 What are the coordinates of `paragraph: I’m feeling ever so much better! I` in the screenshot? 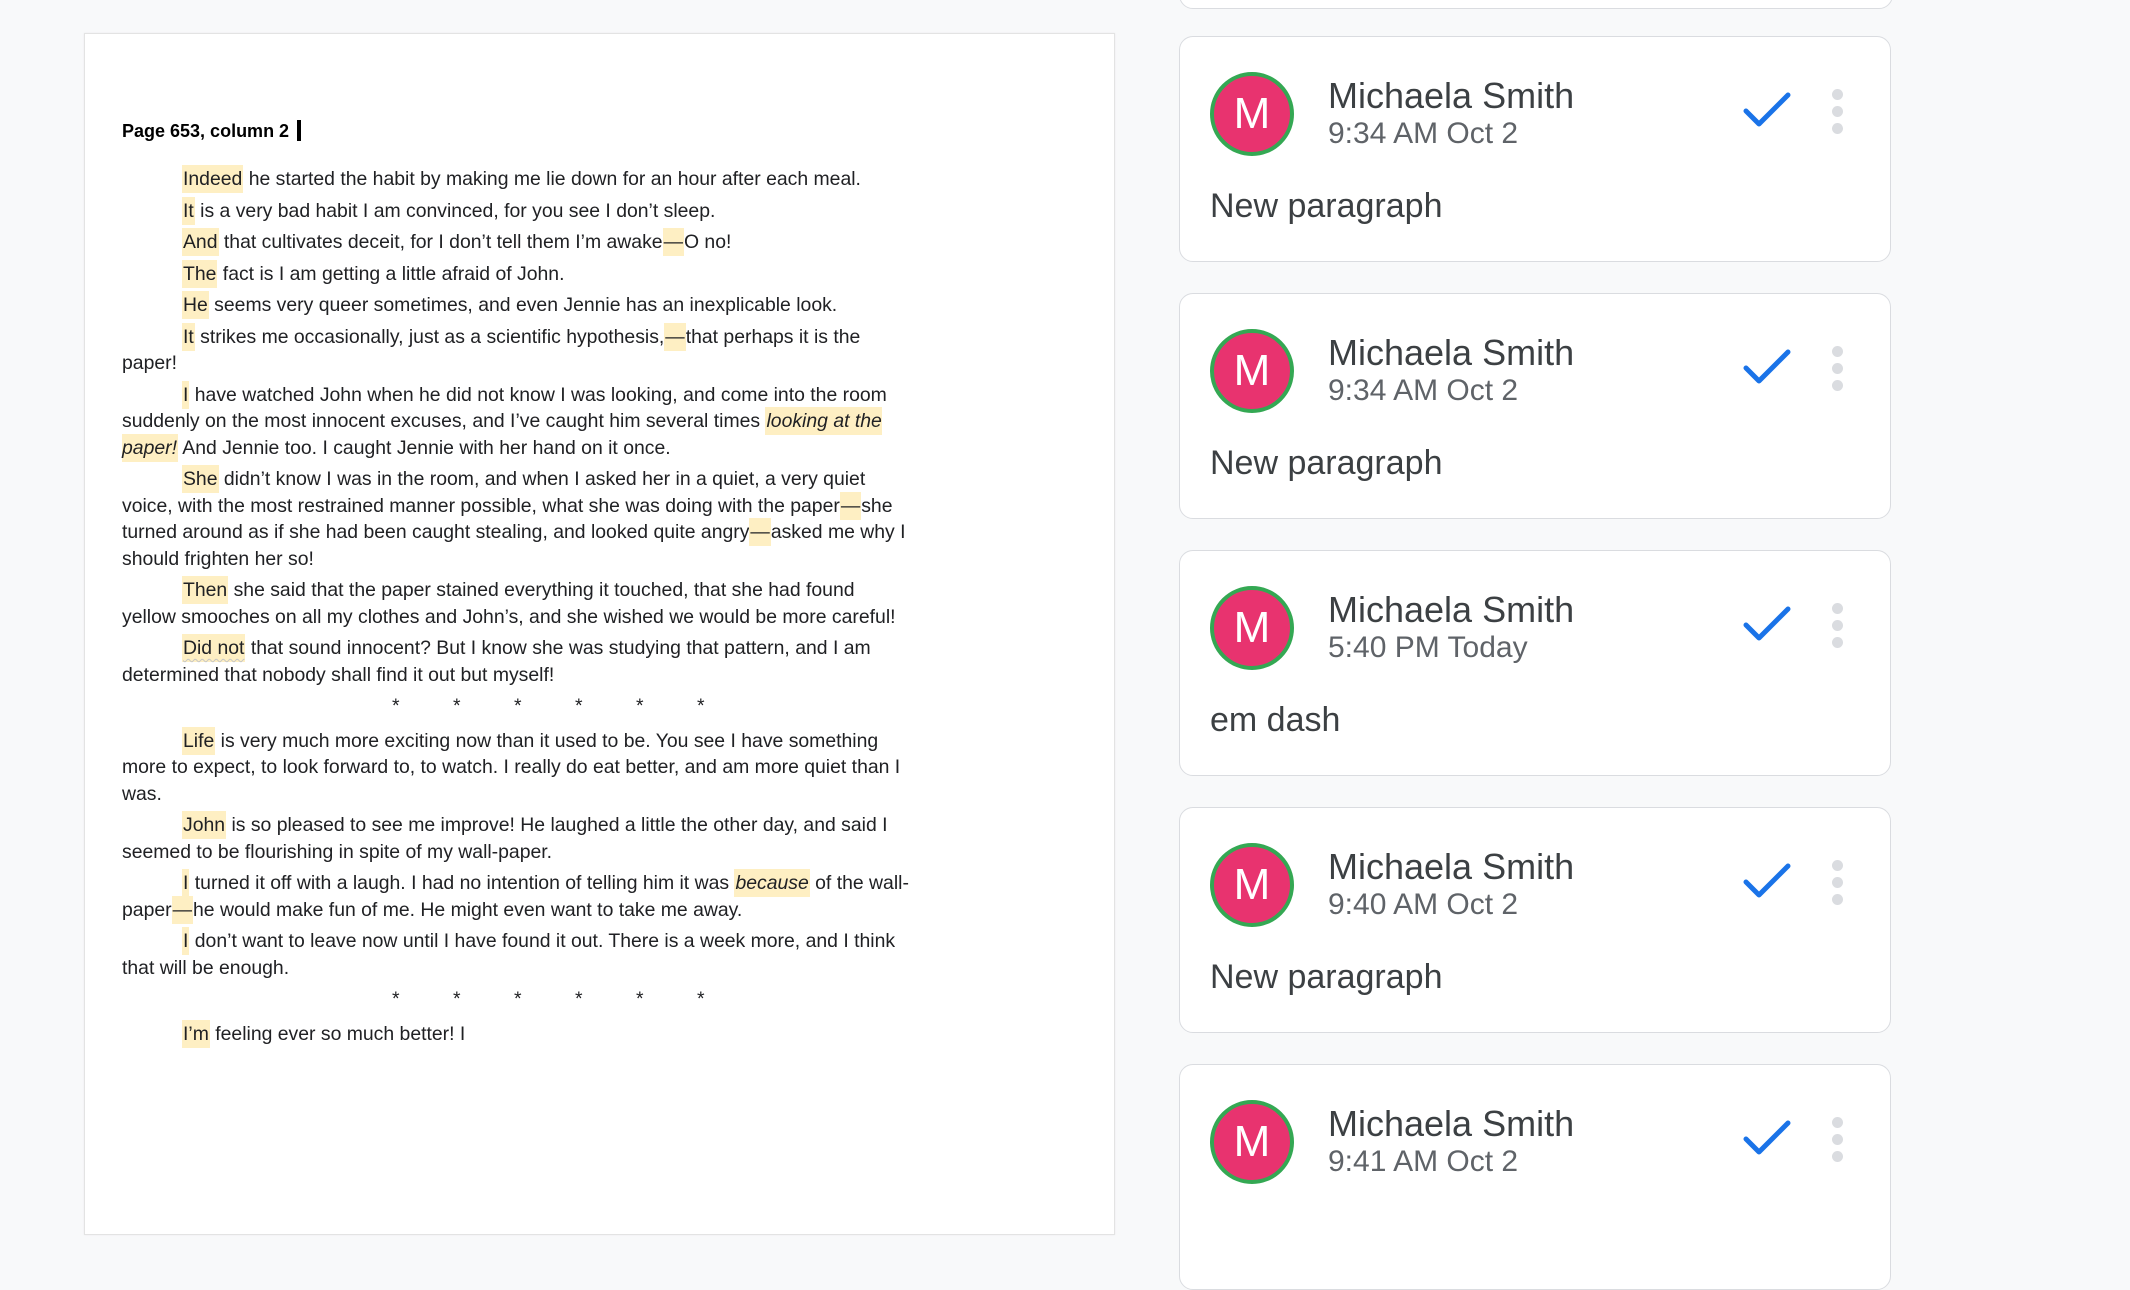 It's located at (517, 1033).